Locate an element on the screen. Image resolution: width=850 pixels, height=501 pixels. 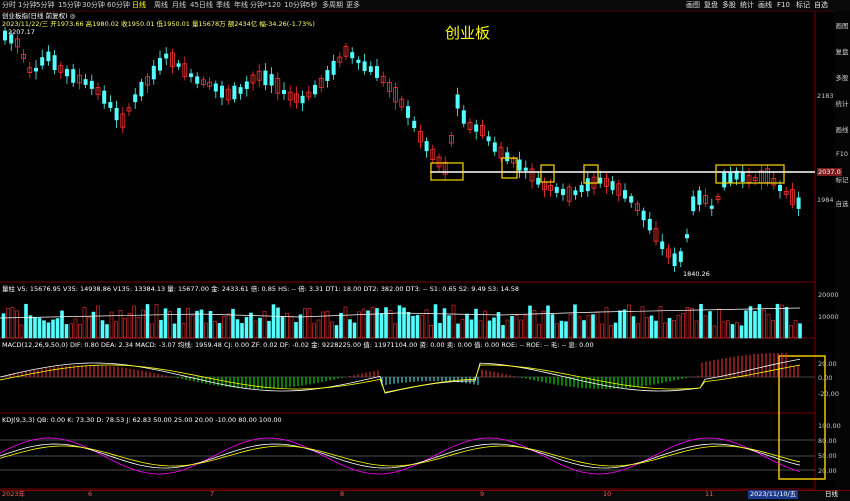
date-axis-bar is located at coordinates (425, 495).